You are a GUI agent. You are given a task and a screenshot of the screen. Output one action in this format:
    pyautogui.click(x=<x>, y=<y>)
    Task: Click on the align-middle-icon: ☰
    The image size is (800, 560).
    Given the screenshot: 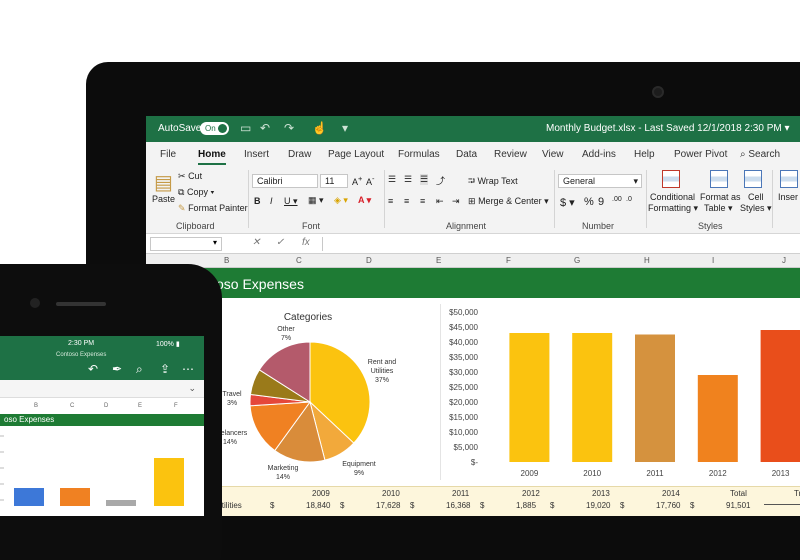 What is the action you would take?
    pyautogui.click(x=408, y=179)
    